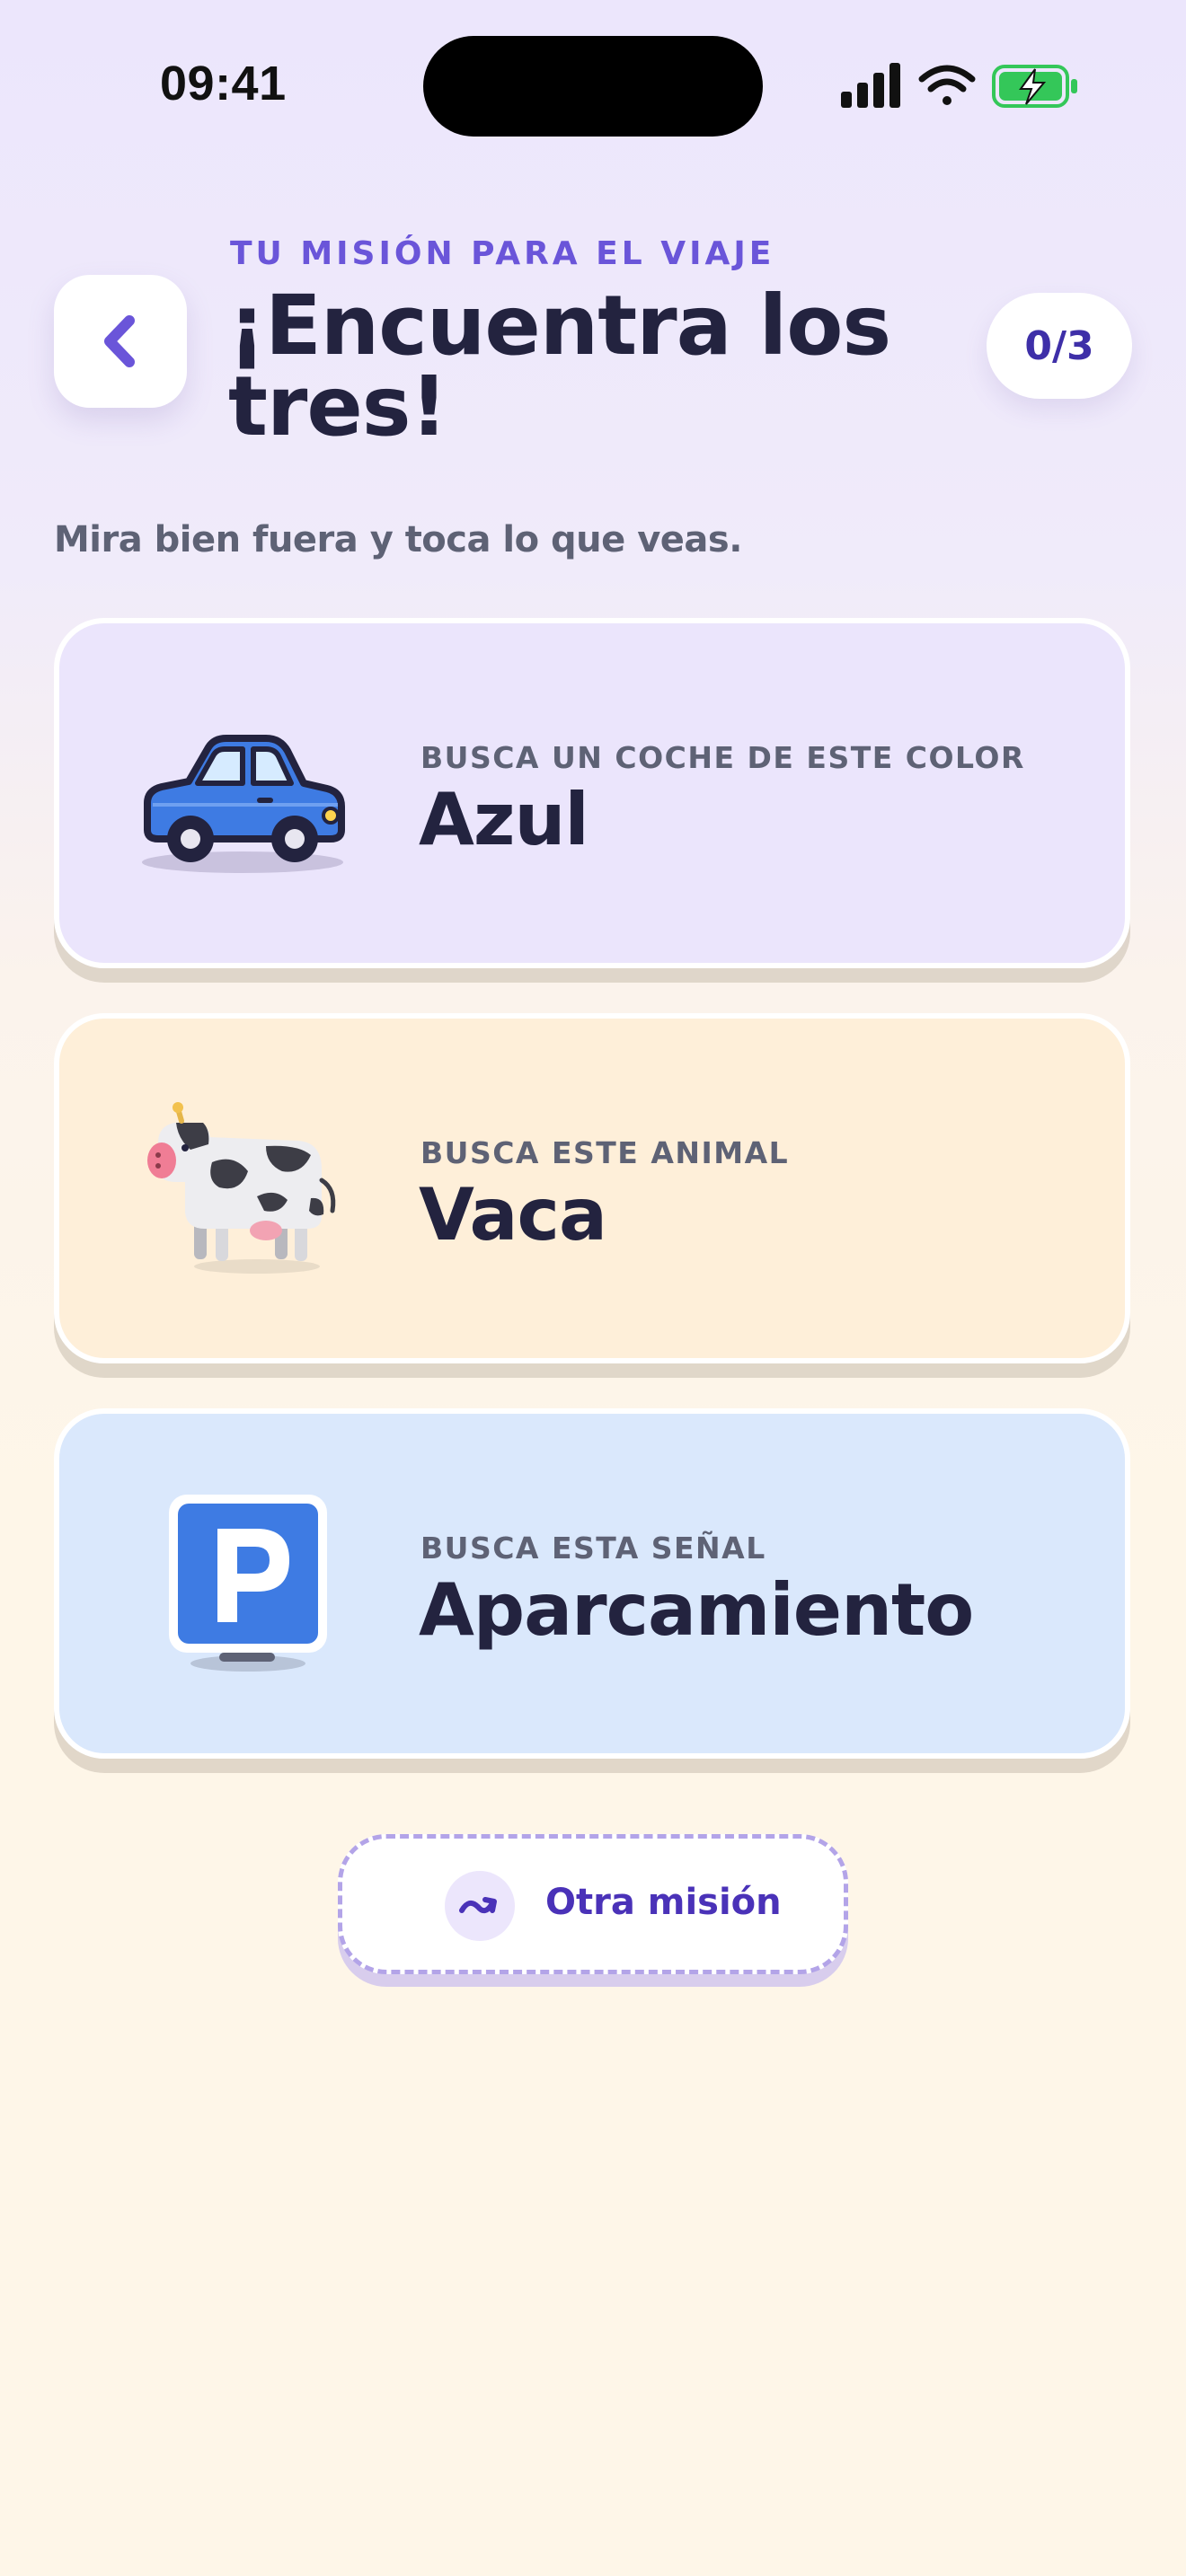 Image resolution: width=1186 pixels, height=2576 pixels. Describe the element at coordinates (1034, 86) in the screenshot. I see `battery-charging-icon` at that location.